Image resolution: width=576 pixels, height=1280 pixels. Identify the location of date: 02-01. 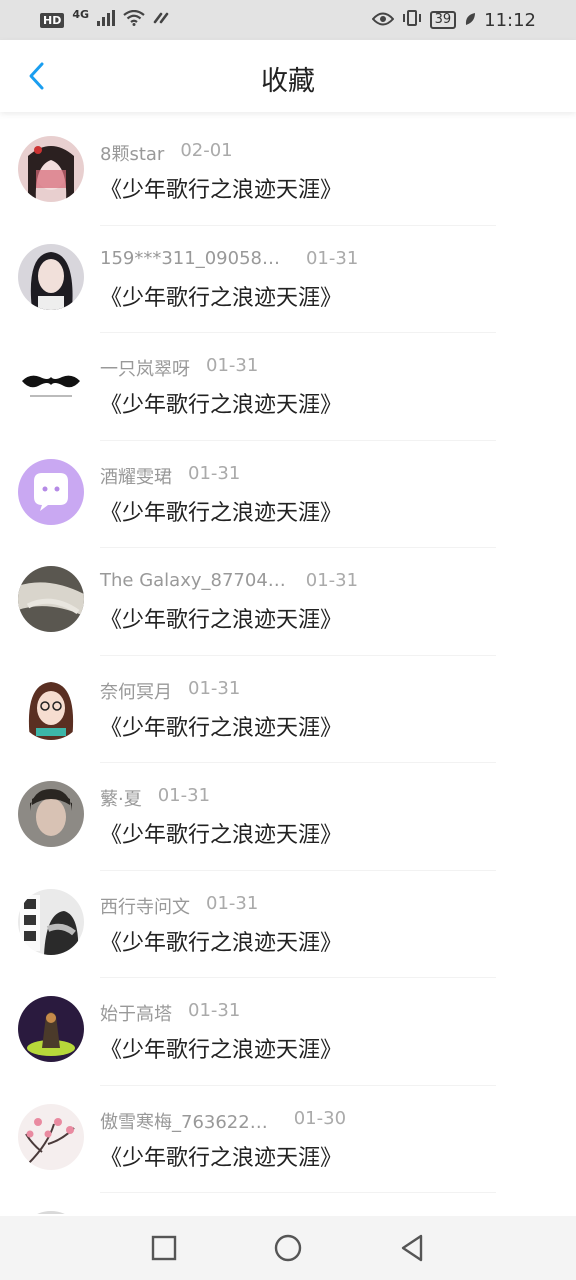
(206, 150).